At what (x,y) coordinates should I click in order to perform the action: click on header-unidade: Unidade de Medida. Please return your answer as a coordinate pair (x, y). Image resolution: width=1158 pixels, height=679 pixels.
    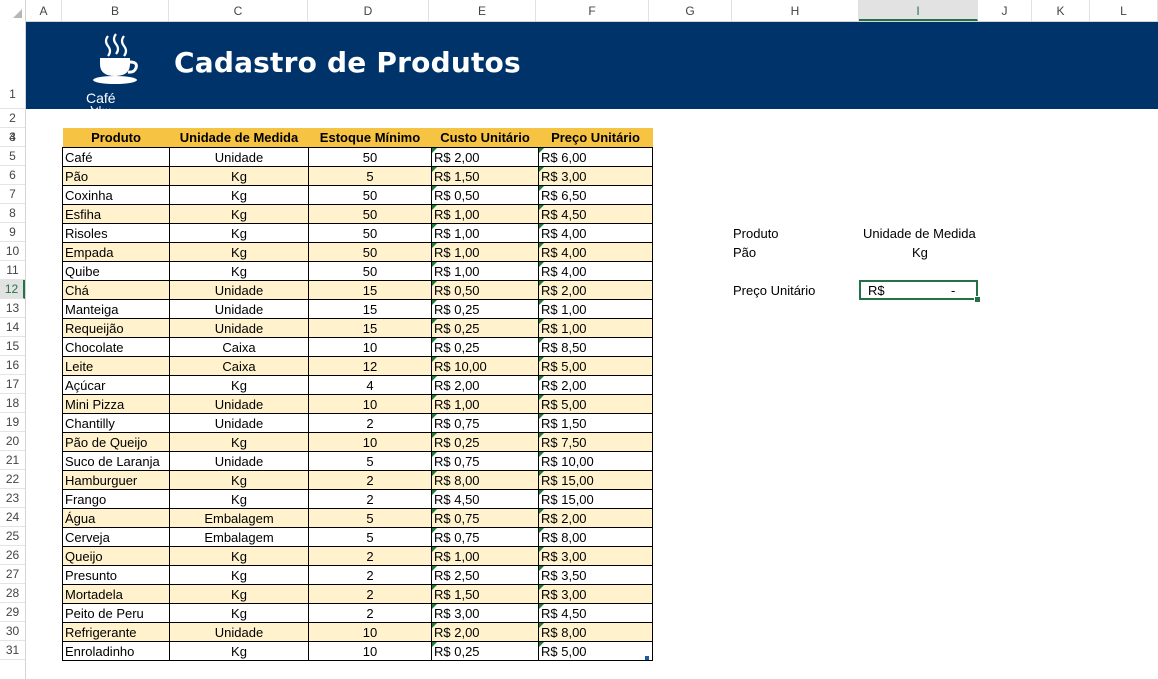
    Looking at the image, I should click on (239, 138).